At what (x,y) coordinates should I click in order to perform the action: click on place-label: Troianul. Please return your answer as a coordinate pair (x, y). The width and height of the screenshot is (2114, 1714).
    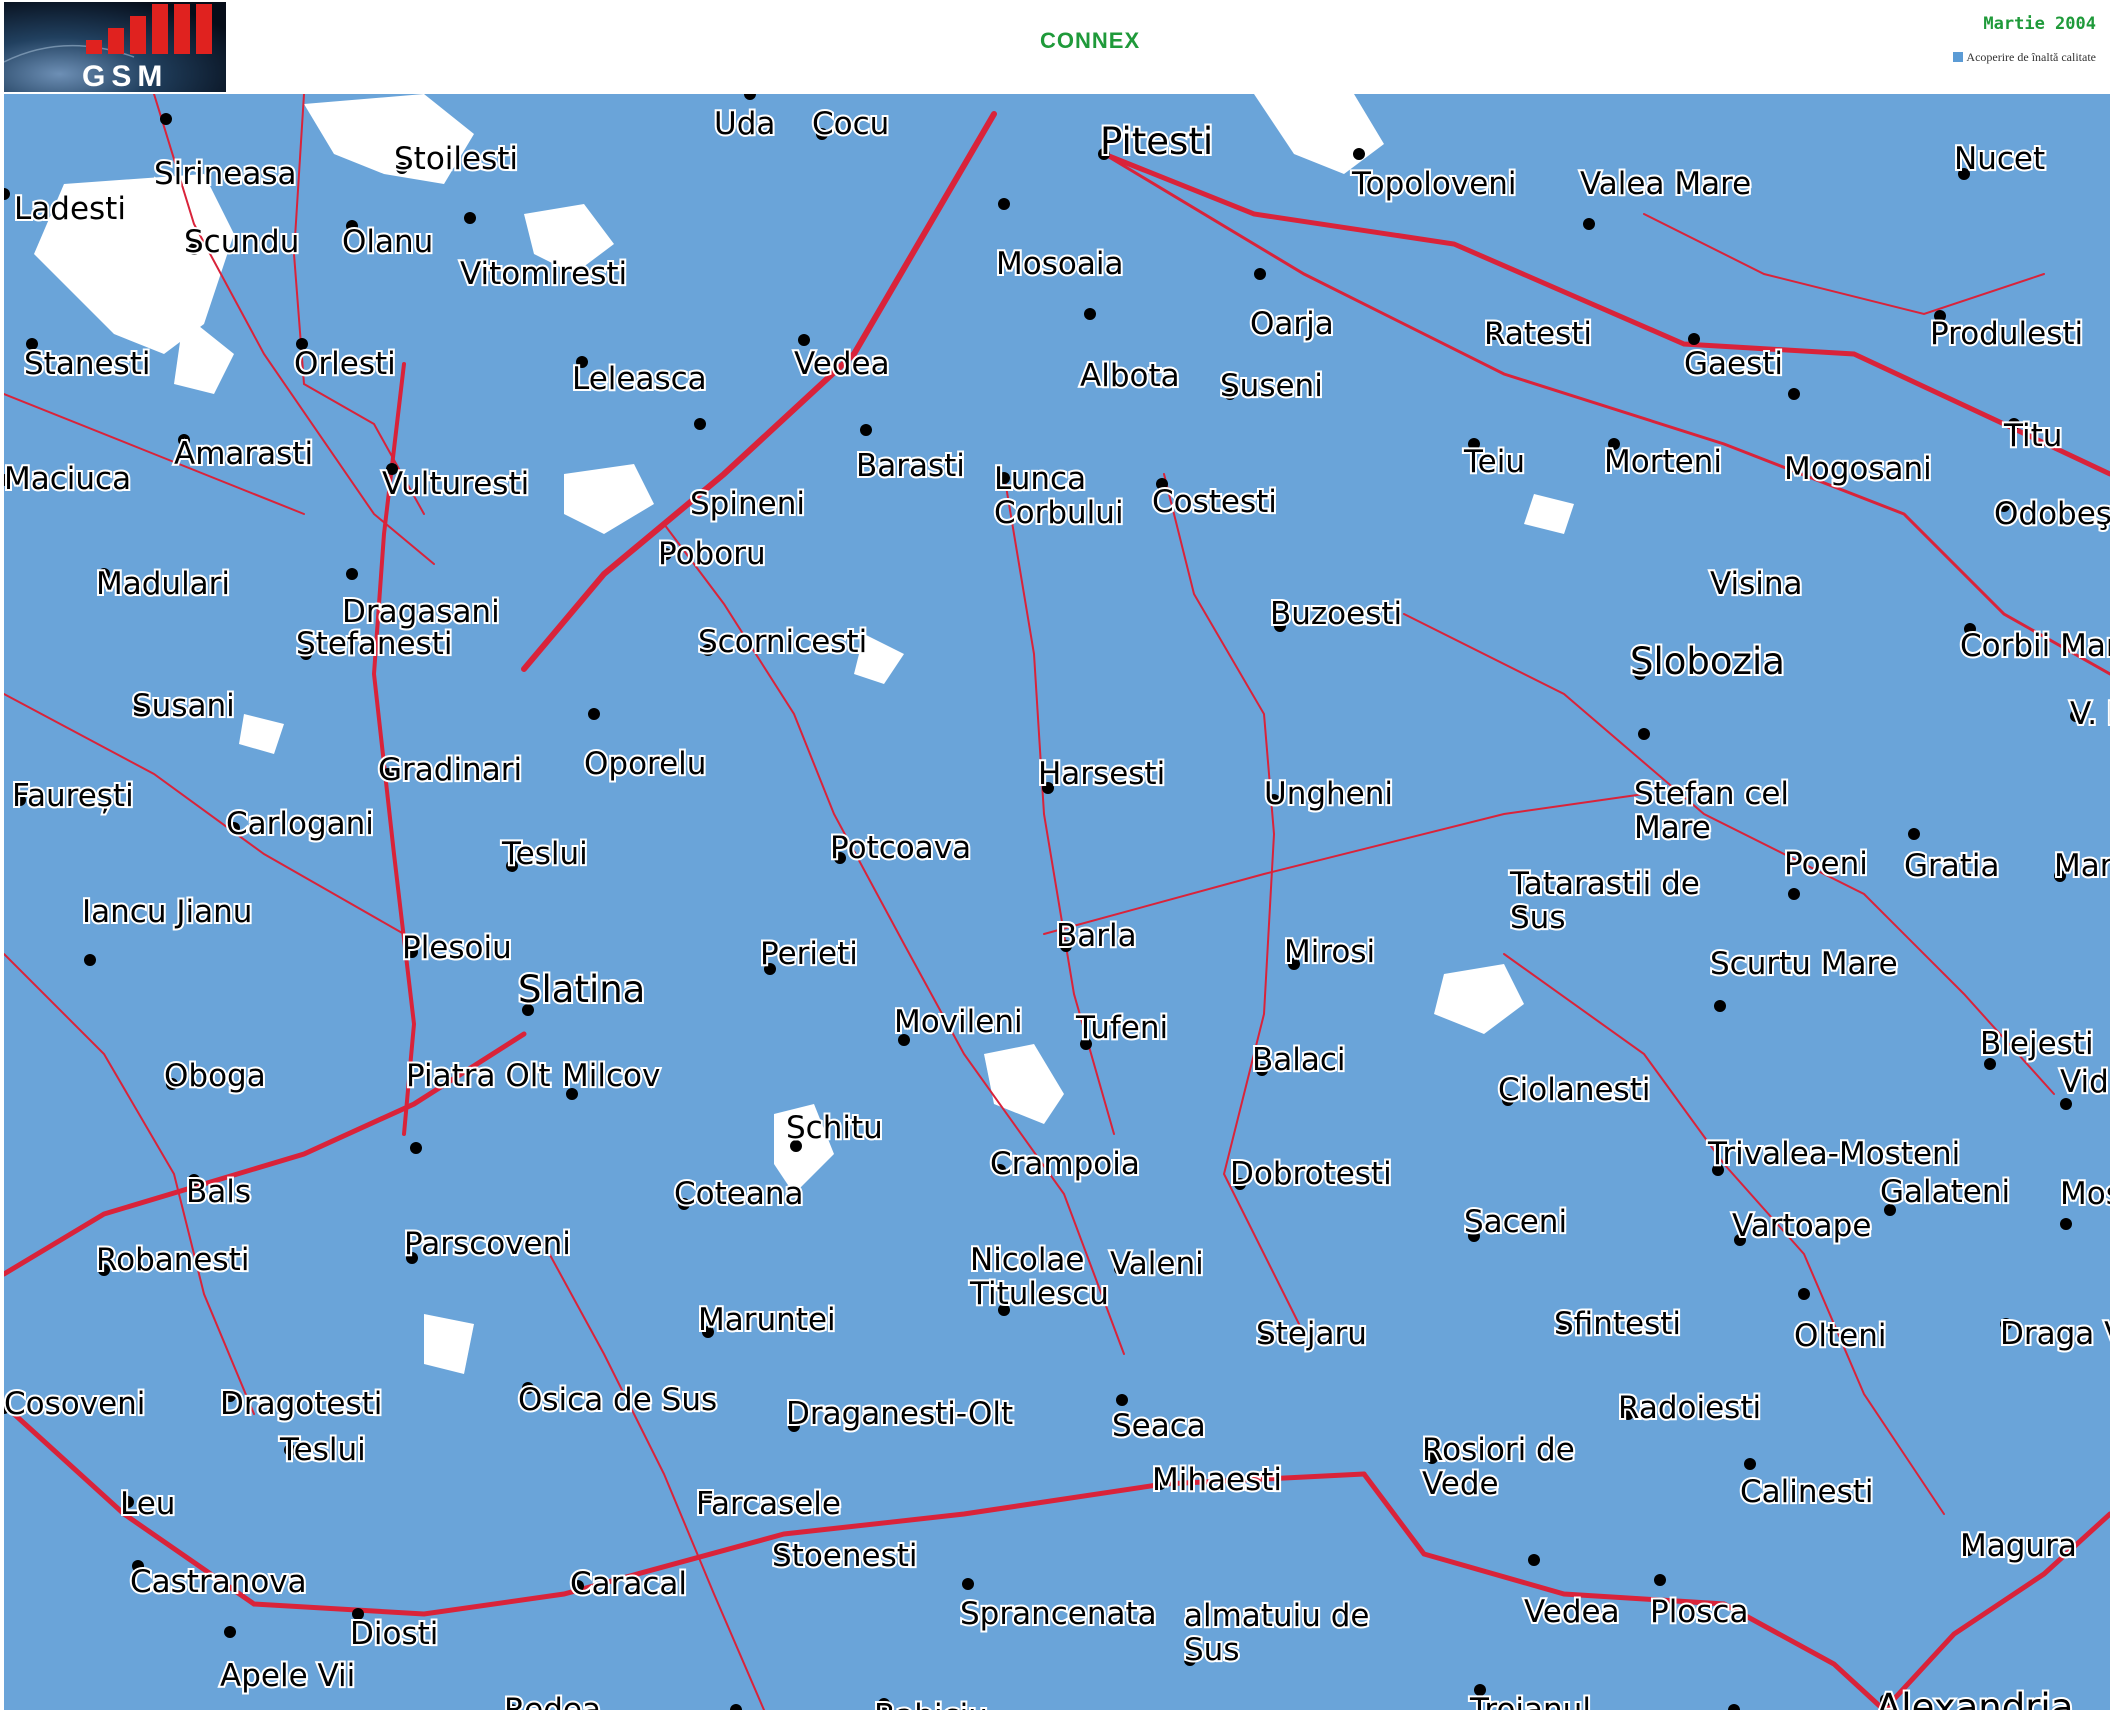
    Looking at the image, I should click on (1530, 1701).